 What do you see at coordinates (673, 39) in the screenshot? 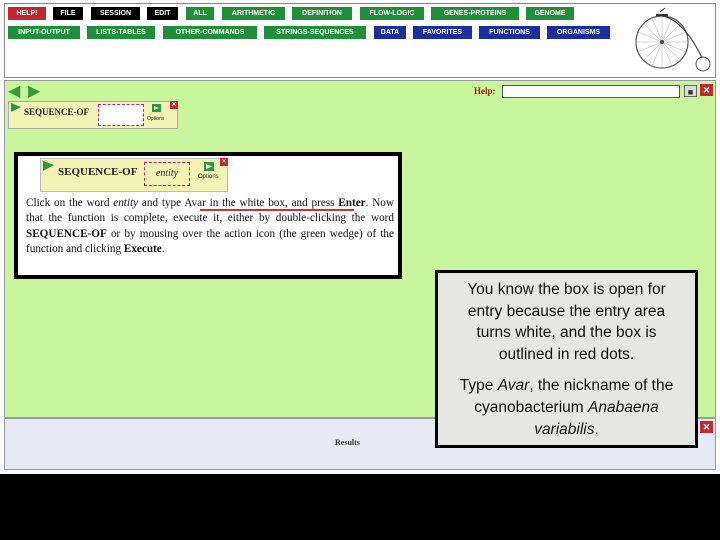
I see `bicycle-logo-icon` at bounding box center [673, 39].